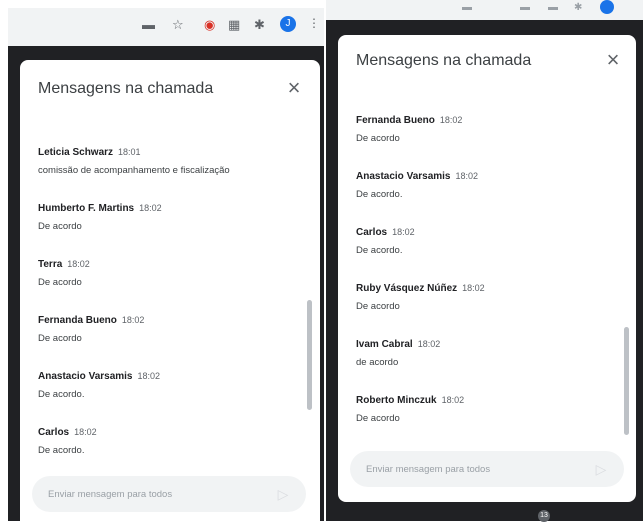 This screenshot has width=643, height=530. Describe the element at coordinates (234, 25) in the screenshot. I see `cast-icon: ▦` at that location.